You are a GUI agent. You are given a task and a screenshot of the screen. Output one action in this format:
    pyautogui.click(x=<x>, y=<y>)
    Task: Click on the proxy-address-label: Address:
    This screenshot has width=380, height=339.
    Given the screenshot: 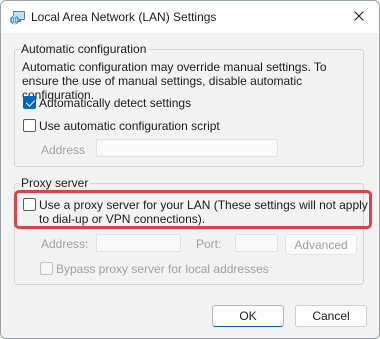 What is the action you would take?
    pyautogui.click(x=65, y=244)
    